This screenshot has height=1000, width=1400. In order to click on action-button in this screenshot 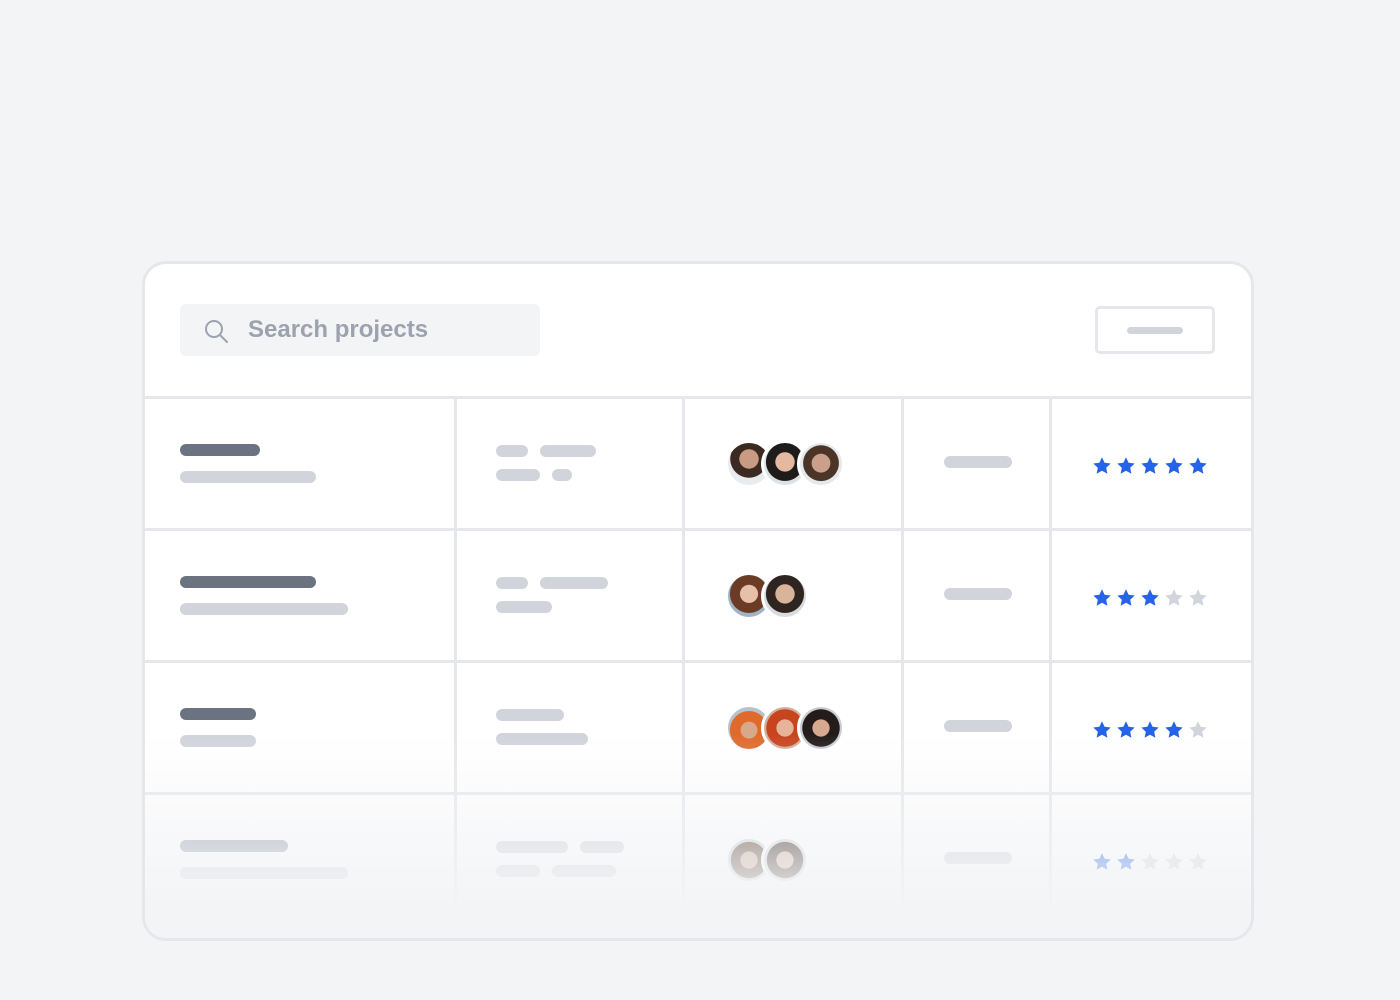, I will do `click(1155, 330)`.